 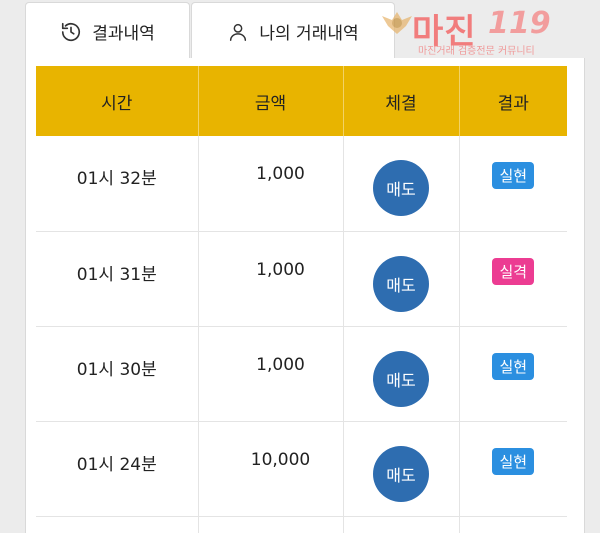 I want to click on table-row-partial, so click(x=301, y=524).